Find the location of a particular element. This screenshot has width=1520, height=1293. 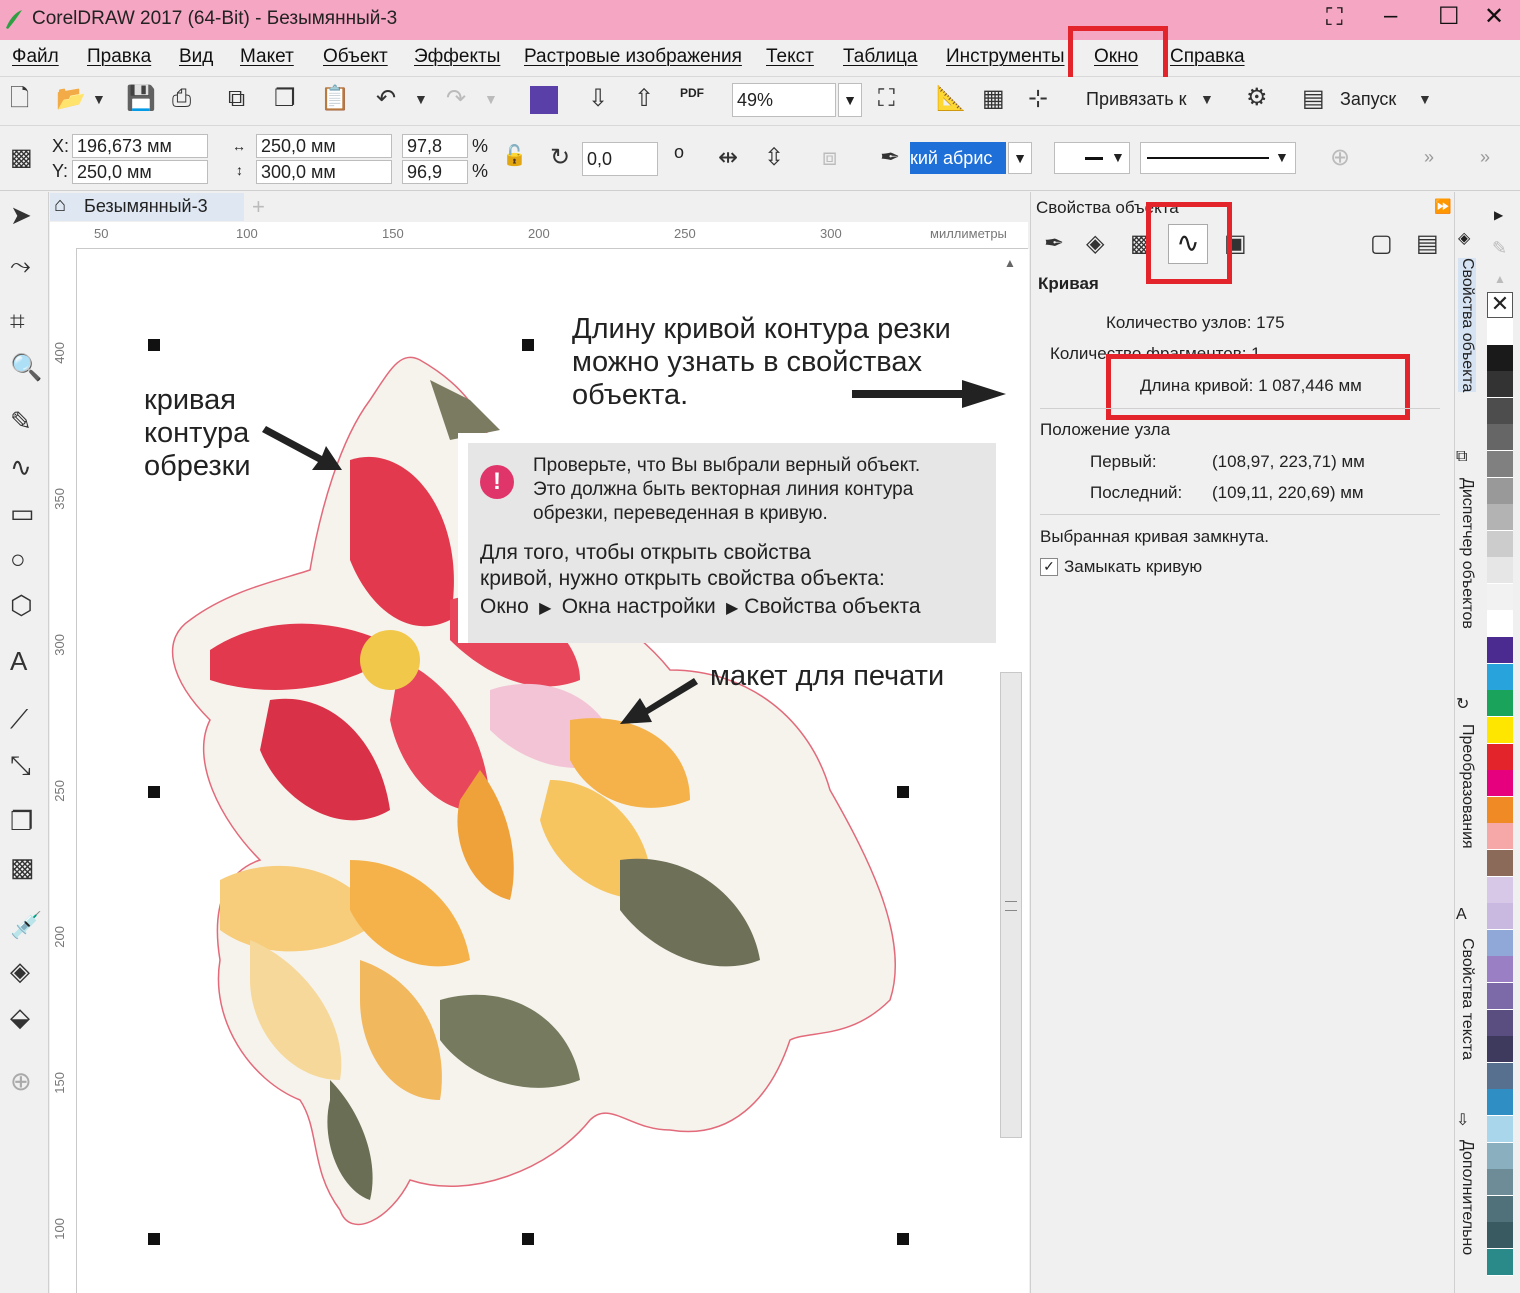

pick-tool-icon: ➤ is located at coordinates (21, 215).